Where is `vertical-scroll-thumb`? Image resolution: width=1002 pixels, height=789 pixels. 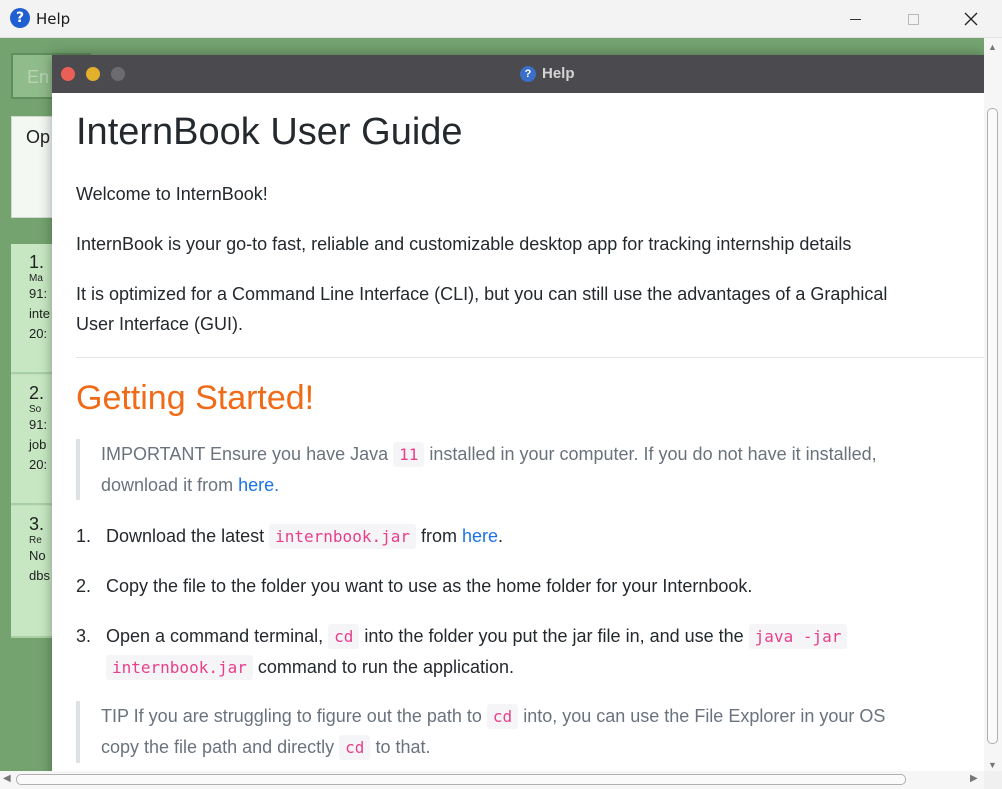 vertical-scroll-thumb is located at coordinates (992, 426).